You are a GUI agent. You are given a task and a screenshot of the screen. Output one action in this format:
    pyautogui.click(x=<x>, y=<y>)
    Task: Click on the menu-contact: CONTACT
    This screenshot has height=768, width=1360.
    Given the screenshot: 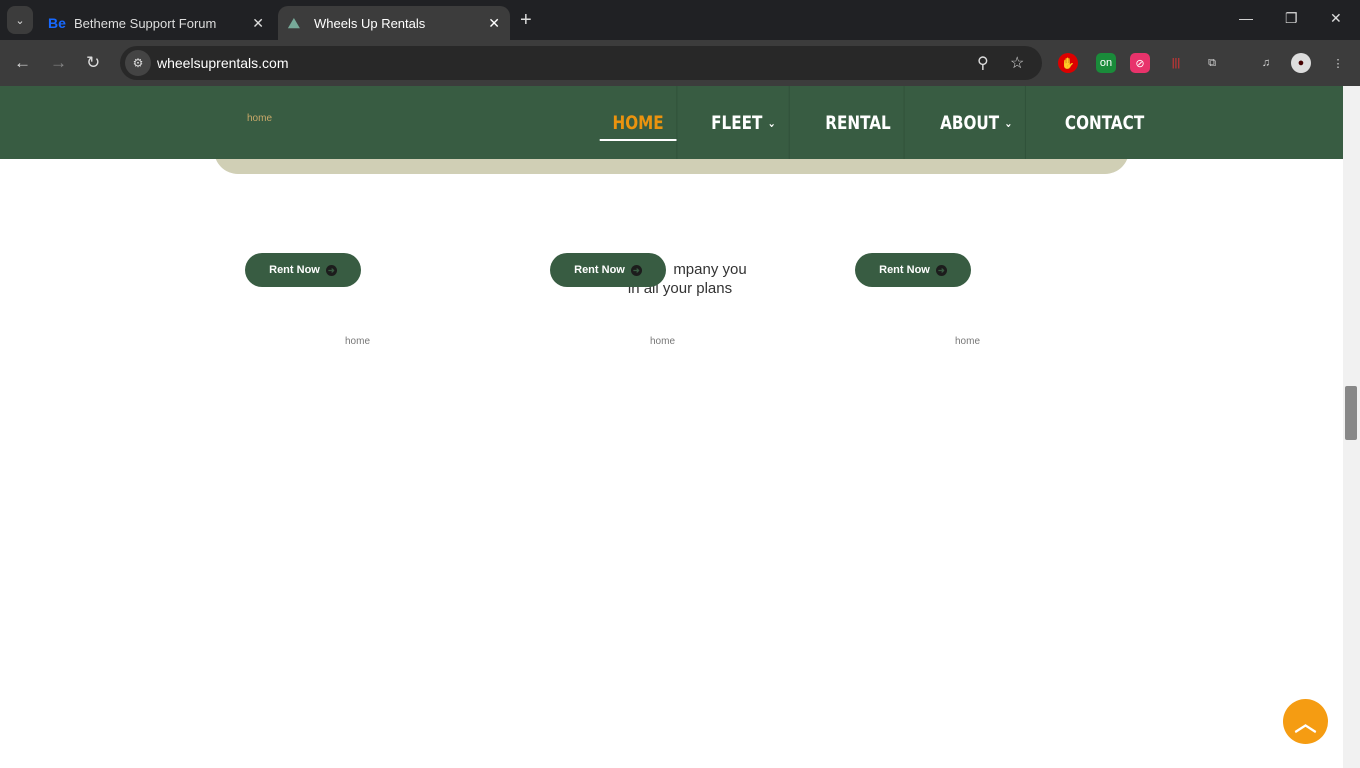 What is the action you would take?
    pyautogui.click(x=1104, y=122)
    